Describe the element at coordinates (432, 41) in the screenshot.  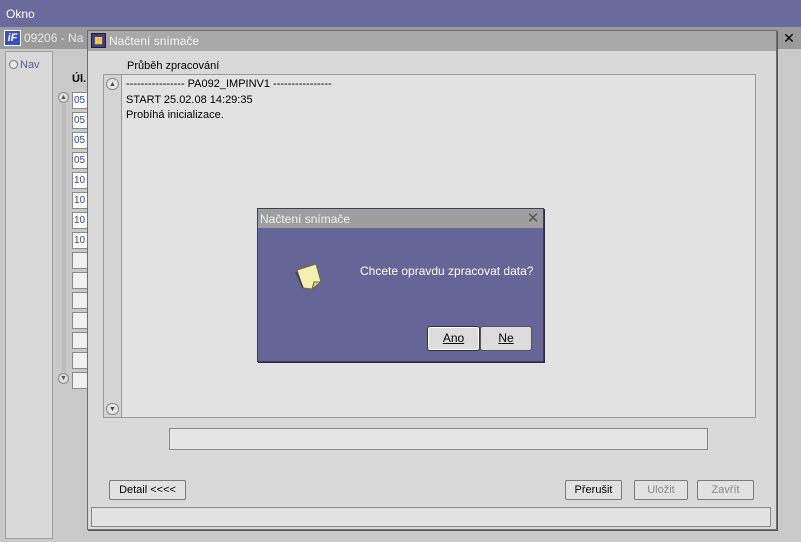
I see `process-window-titlebar: ▦ Načtení snímače` at that location.